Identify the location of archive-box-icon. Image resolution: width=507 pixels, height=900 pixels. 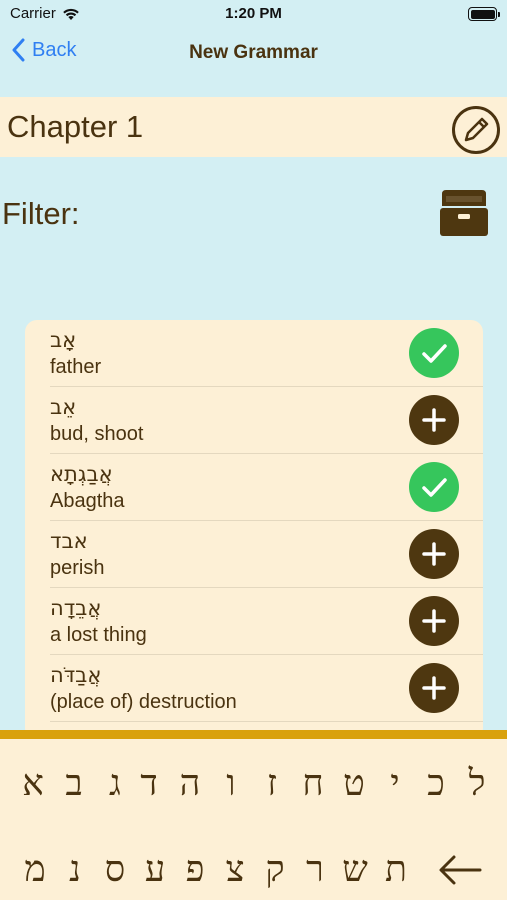
(464, 213).